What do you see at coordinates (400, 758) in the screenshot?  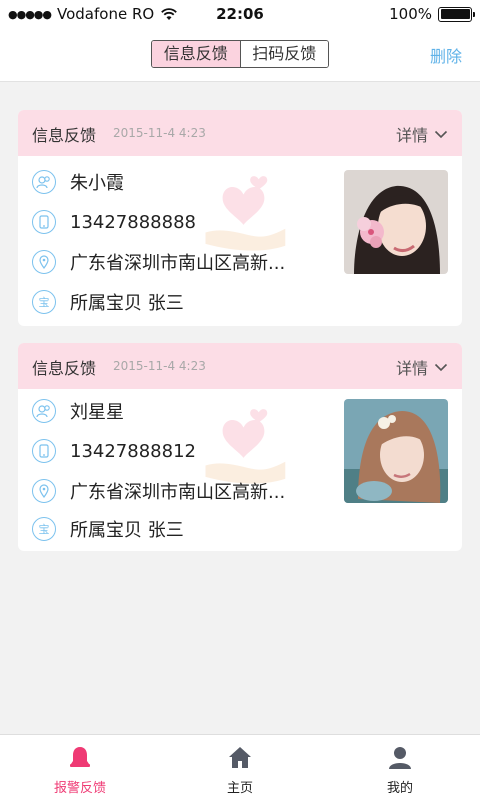 I see `person-icon` at bounding box center [400, 758].